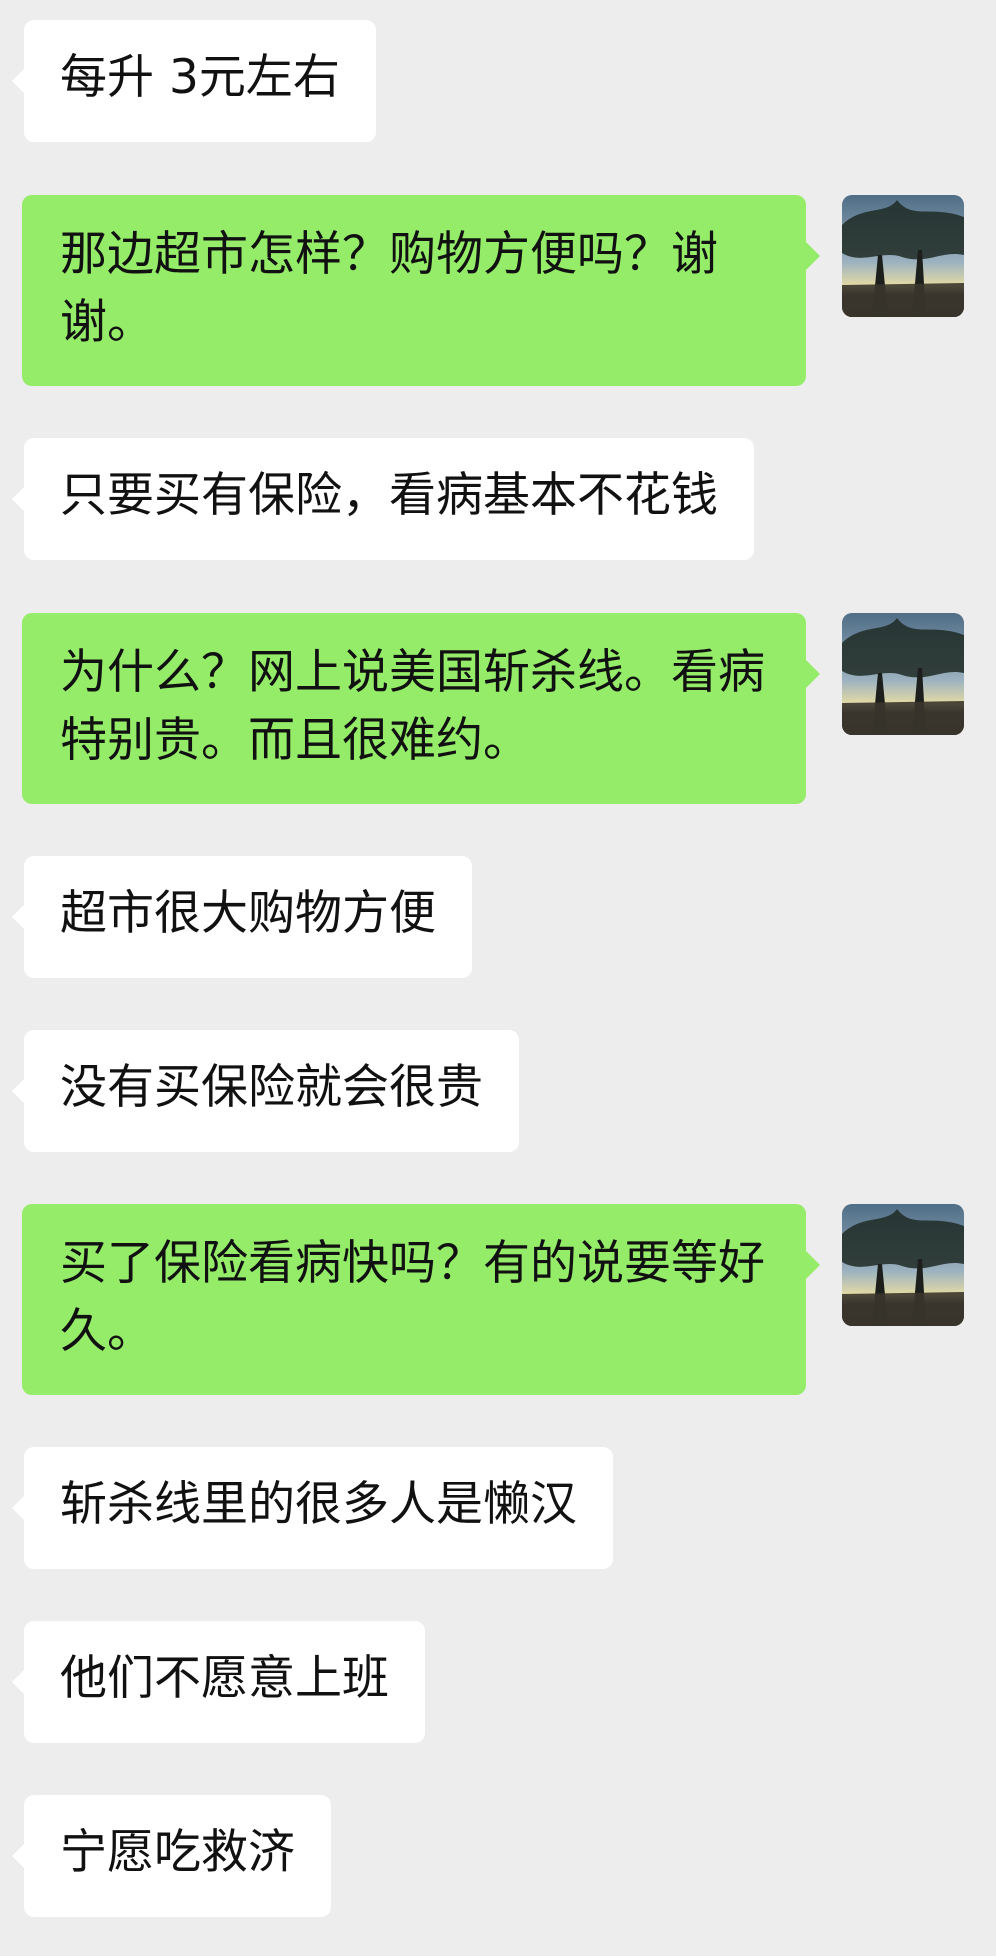 Image resolution: width=996 pixels, height=1956 pixels. I want to click on message-text: 买了保险看病快吗？有的说要等好久。, so click(412, 1297).